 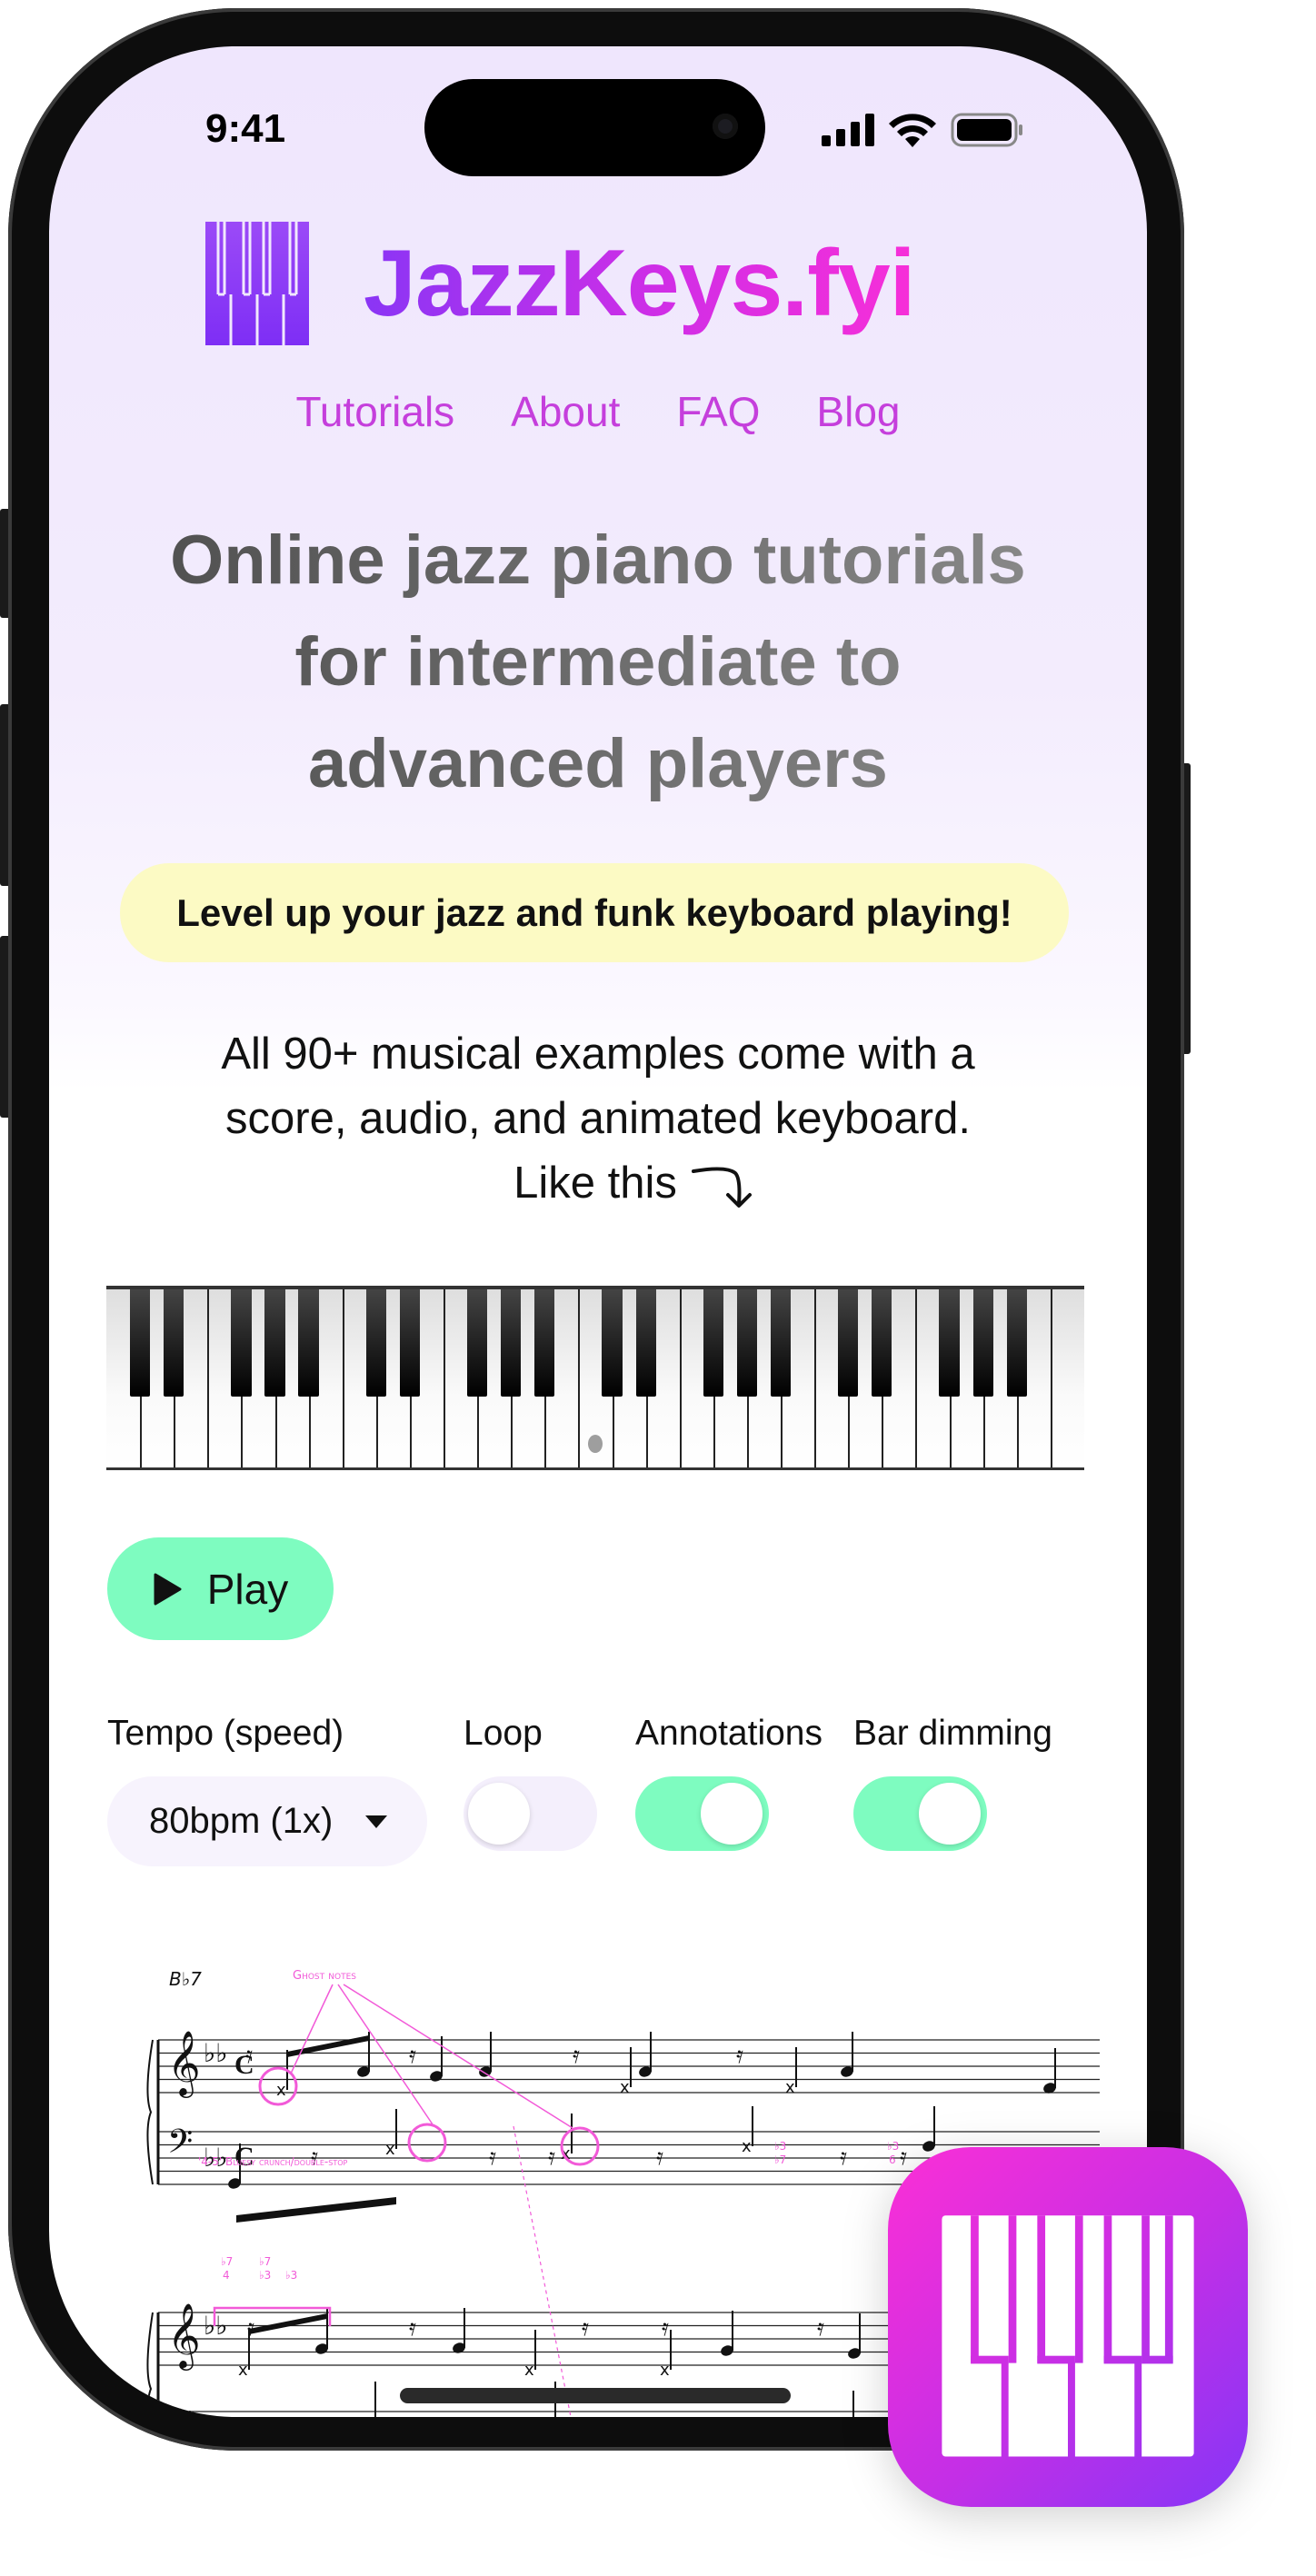 What do you see at coordinates (225, 1734) in the screenshot?
I see `tempo-label: Tempo (speed)` at bounding box center [225, 1734].